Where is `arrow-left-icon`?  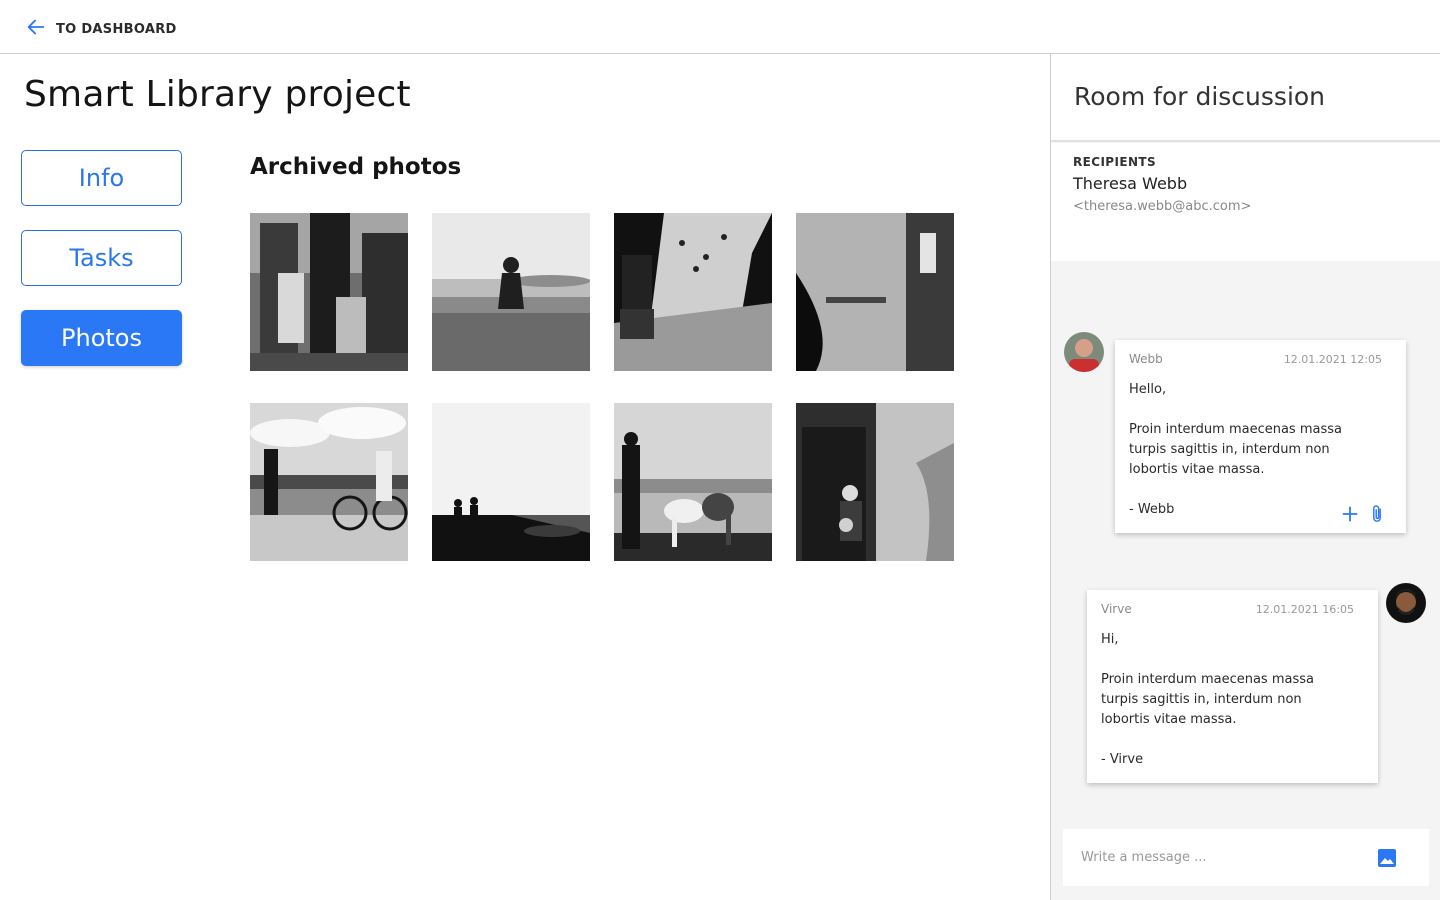 arrow-left-icon is located at coordinates (36, 29).